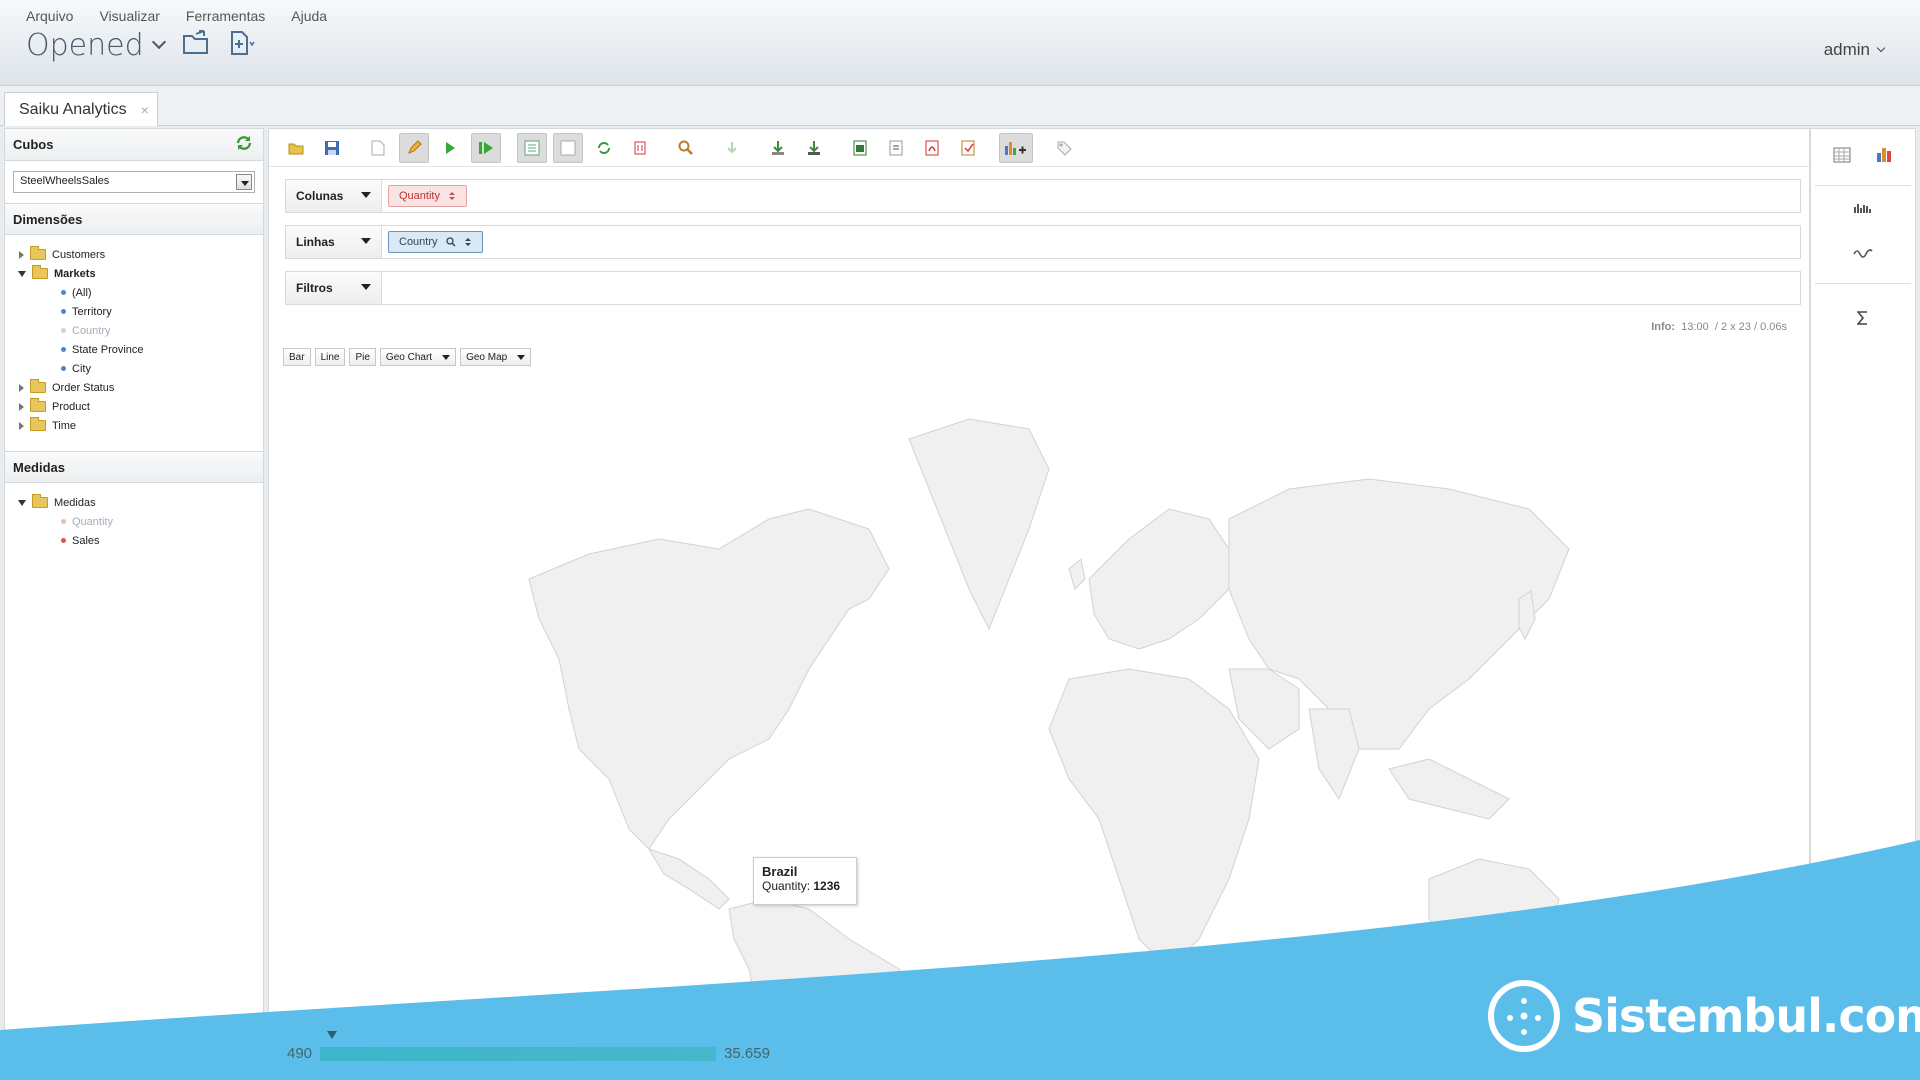 The width and height of the screenshot is (1920, 1080). Describe the element at coordinates (334, 288) in the screenshot. I see `filters-axis-label: Filtros` at that location.